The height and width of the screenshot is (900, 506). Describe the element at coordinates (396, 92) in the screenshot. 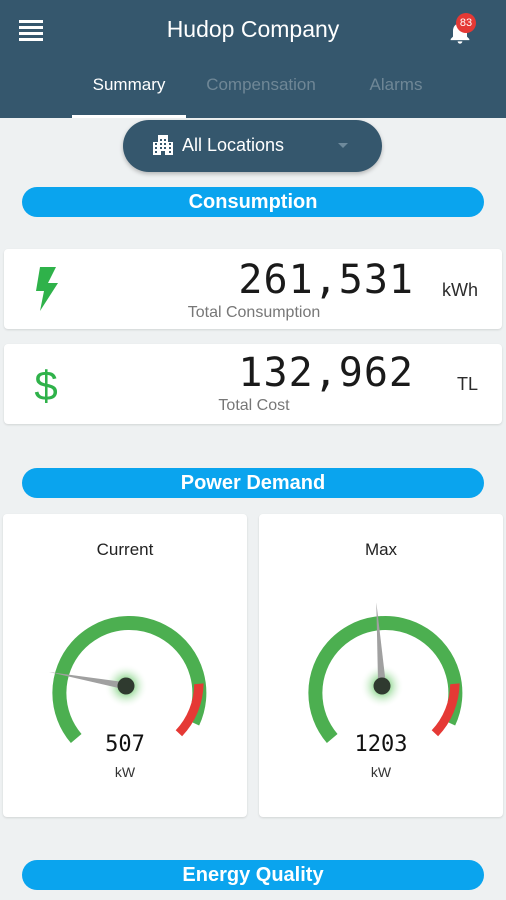

I see `tab-alarms: Alarms` at that location.